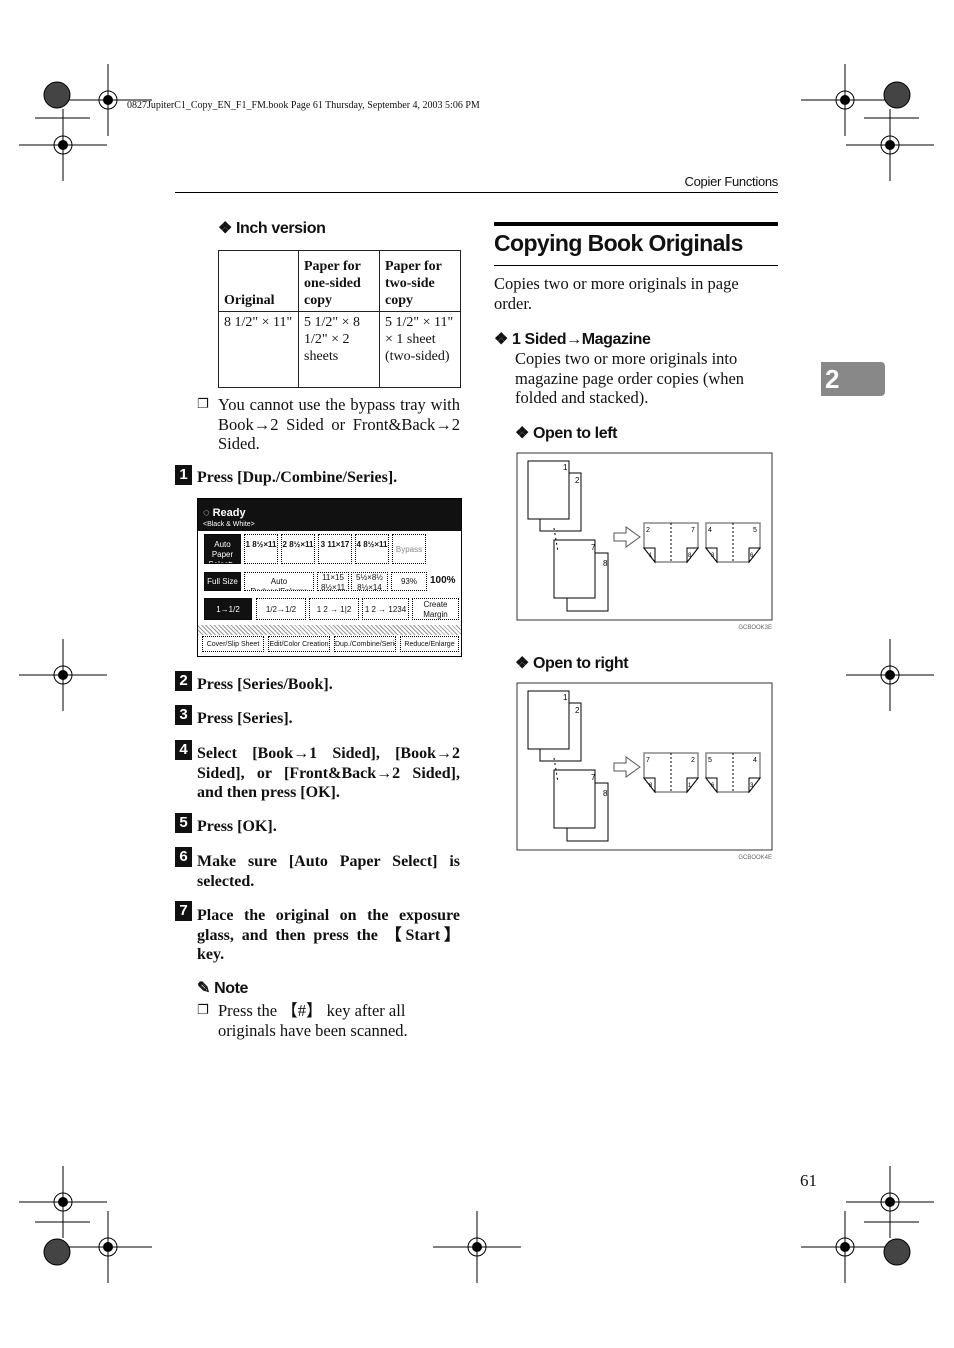 The width and height of the screenshot is (954, 1348). I want to click on step-marker: 3, so click(183, 715).